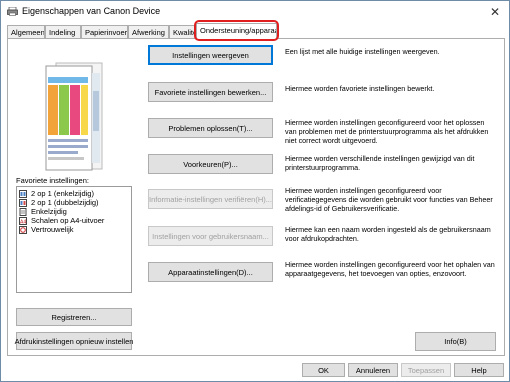 Image resolution: width=510 pixels, height=382 pixels. What do you see at coordinates (26, 32) in the screenshot?
I see `tab-algemeen: Algemeen` at bounding box center [26, 32].